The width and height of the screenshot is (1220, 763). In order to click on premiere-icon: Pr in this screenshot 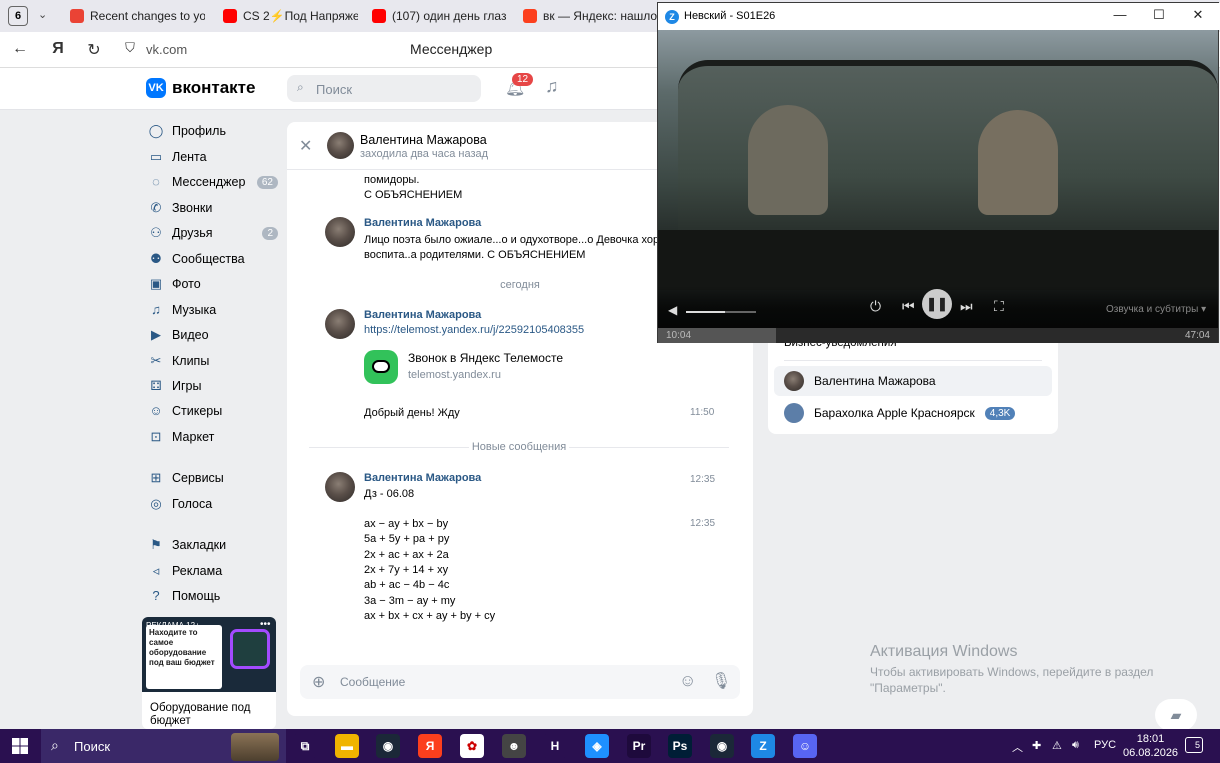, I will do `click(639, 746)`.